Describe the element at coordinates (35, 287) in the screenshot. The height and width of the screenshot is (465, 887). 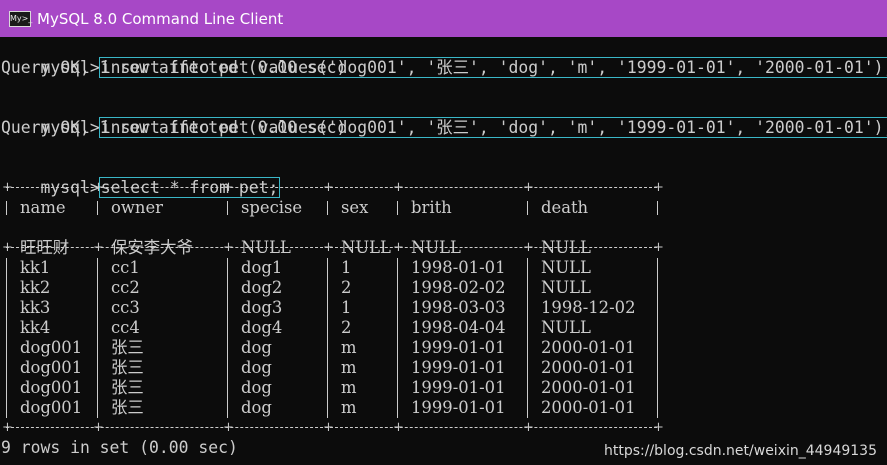
I see `table-cell: kk2` at that location.